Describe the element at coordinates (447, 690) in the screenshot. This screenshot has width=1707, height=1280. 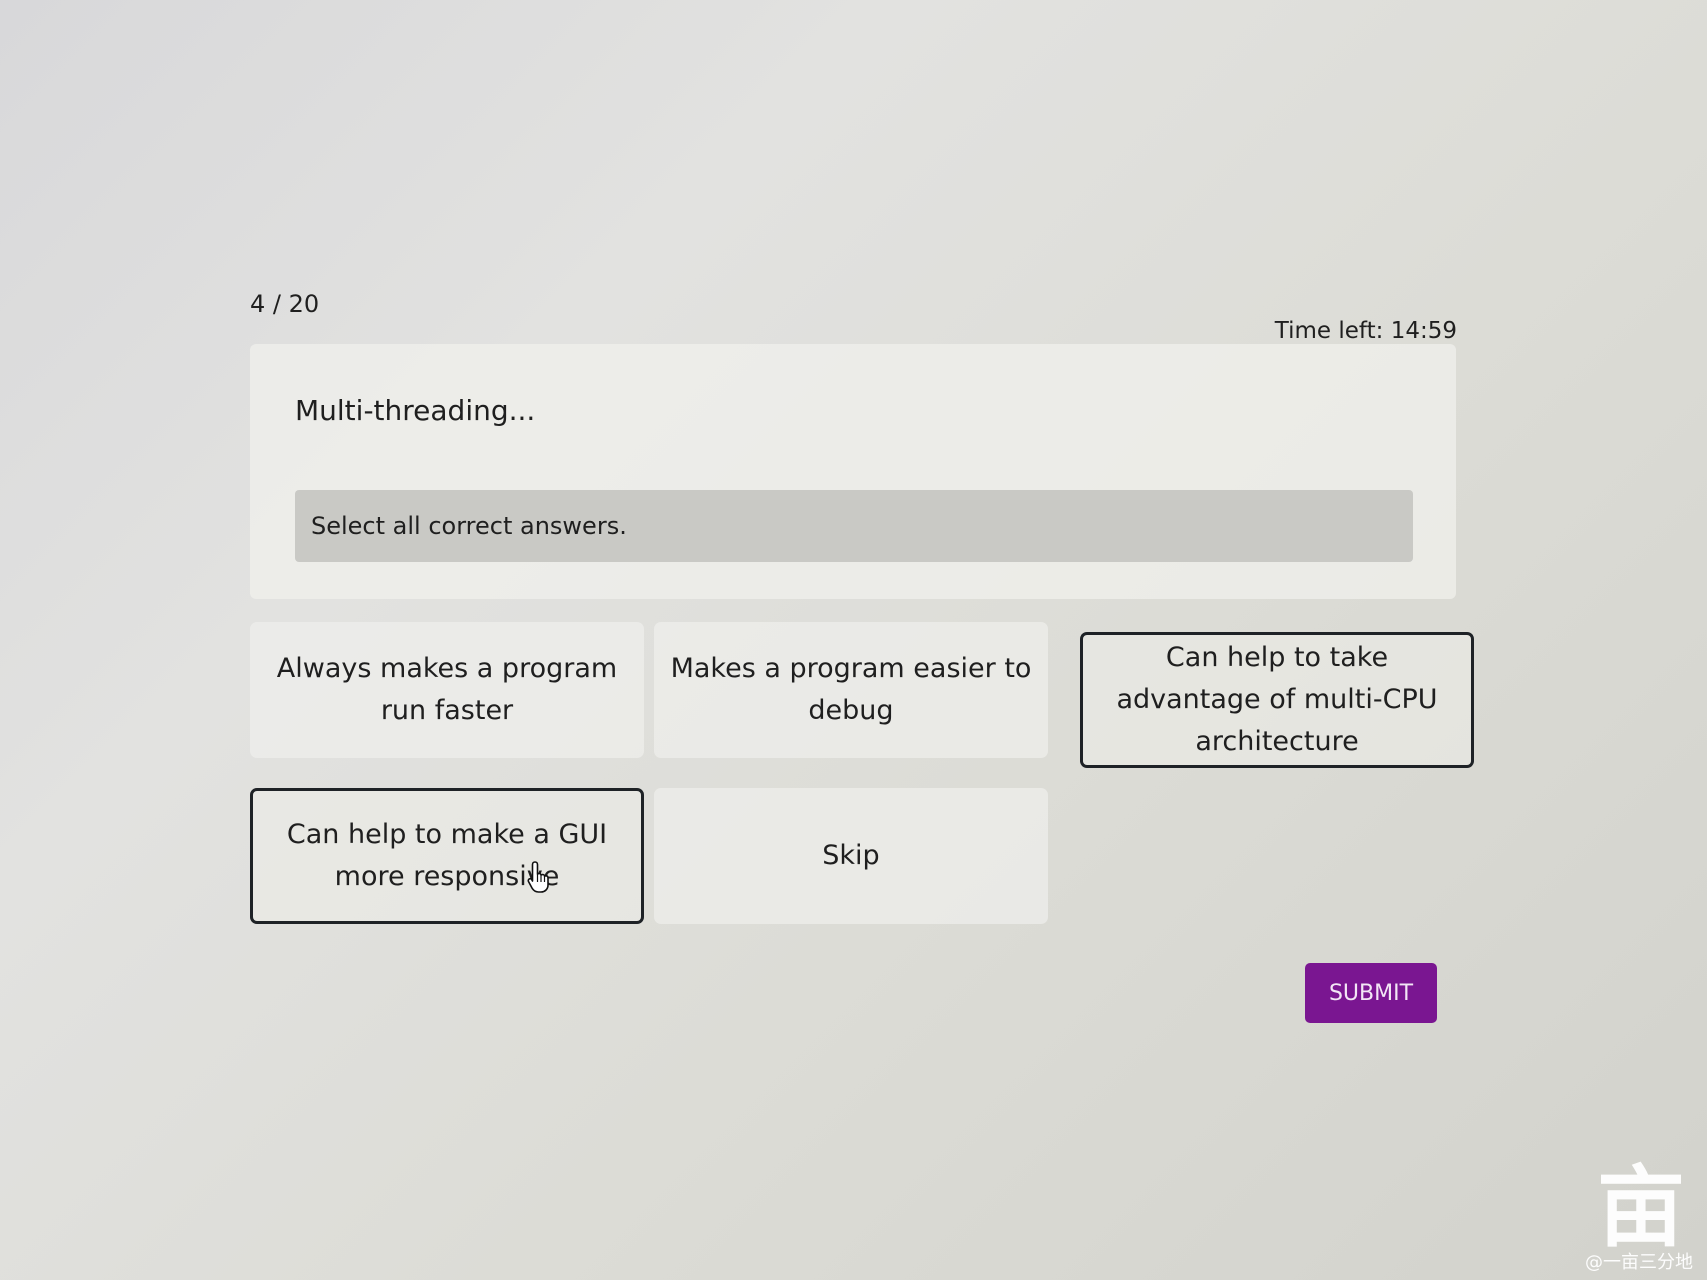
I see `answer-option-1: Always makes a program run faster` at that location.